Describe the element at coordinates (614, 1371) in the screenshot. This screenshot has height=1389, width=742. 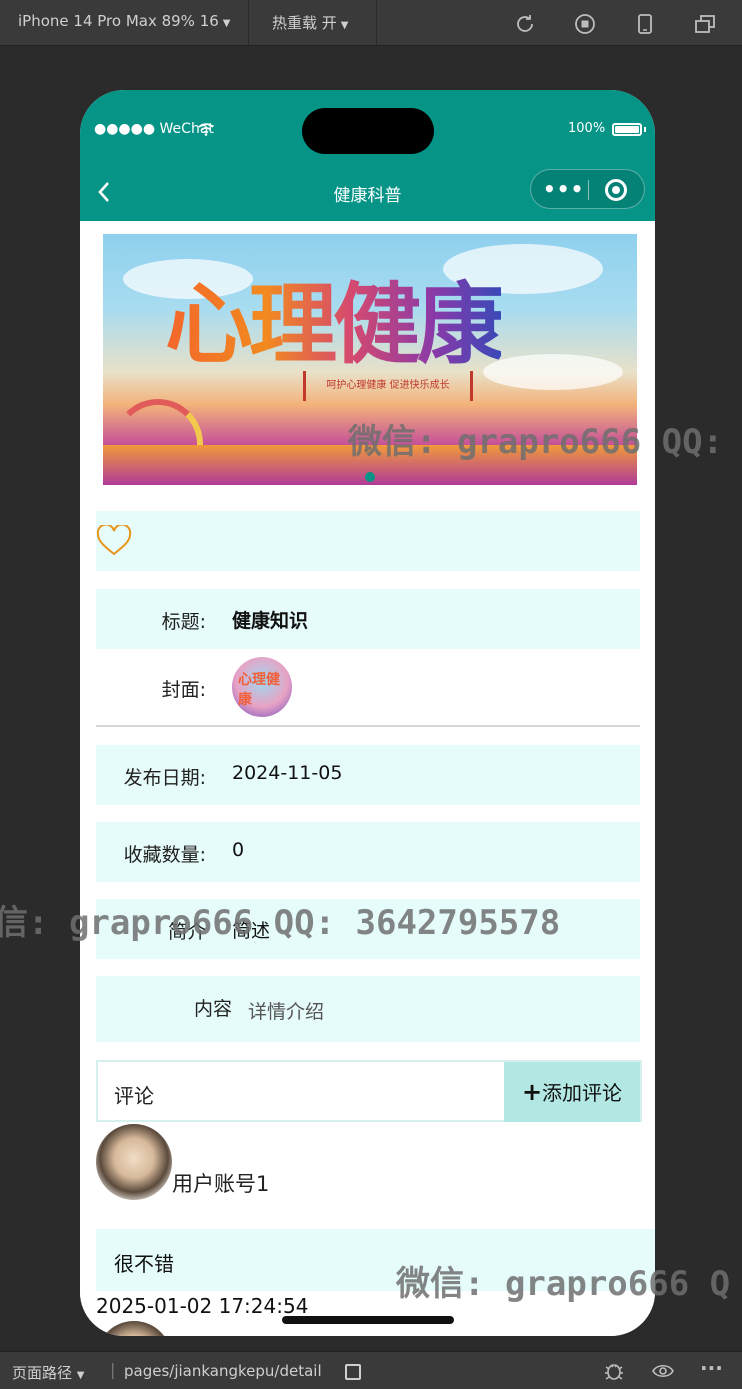
I see `bug-icon` at that location.